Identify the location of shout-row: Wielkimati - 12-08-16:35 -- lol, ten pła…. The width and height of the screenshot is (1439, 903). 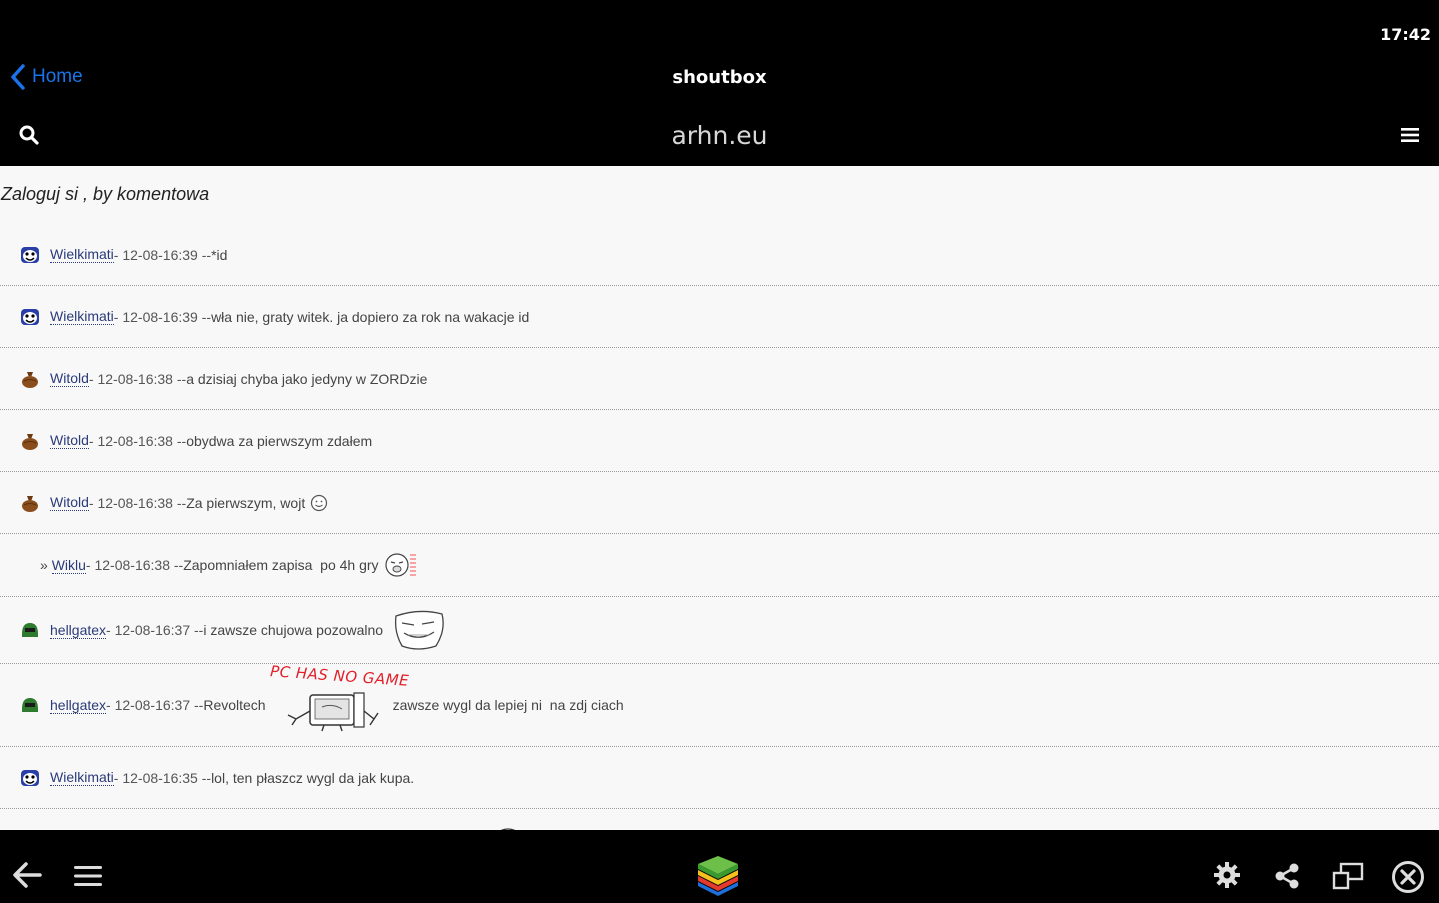
(719, 778).